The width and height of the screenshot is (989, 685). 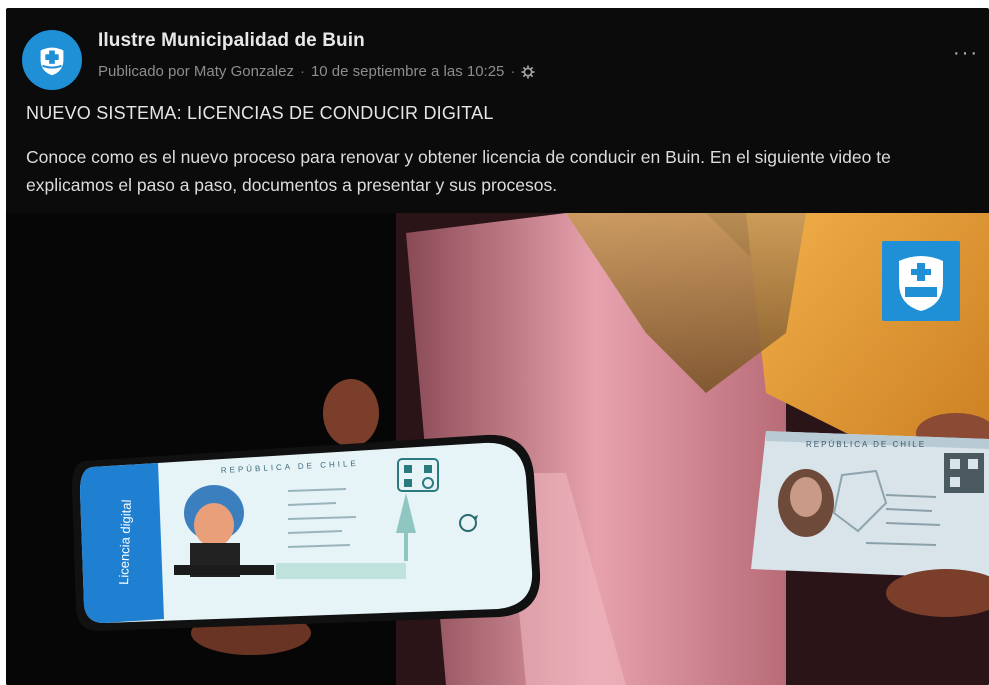 I want to click on physical-card-header: REPÚBLICA DE CHILE, so click(x=866, y=444).